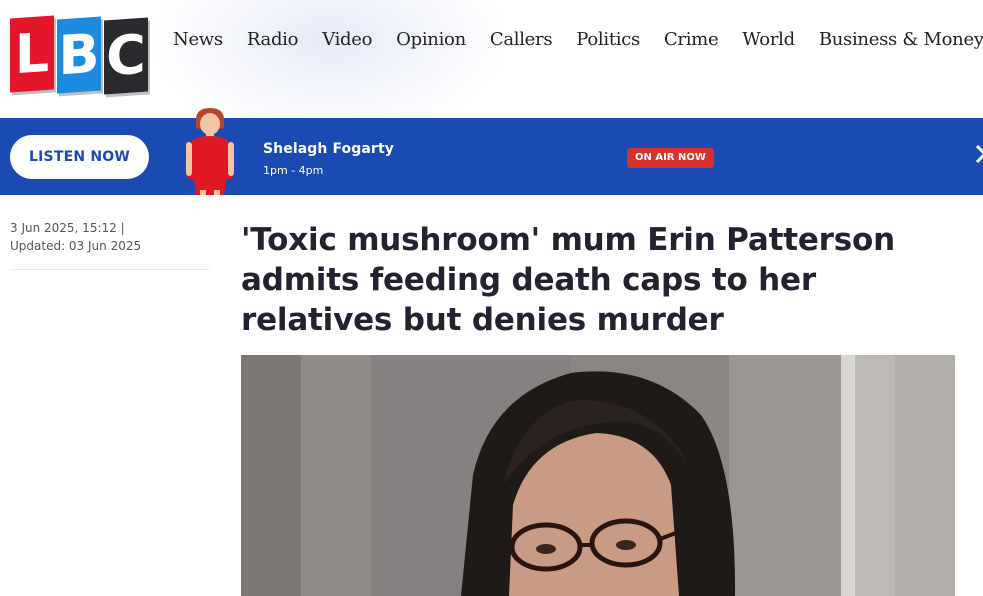 The height and width of the screenshot is (596, 983). What do you see at coordinates (198, 40) in the screenshot?
I see `nav-item-news: News` at bounding box center [198, 40].